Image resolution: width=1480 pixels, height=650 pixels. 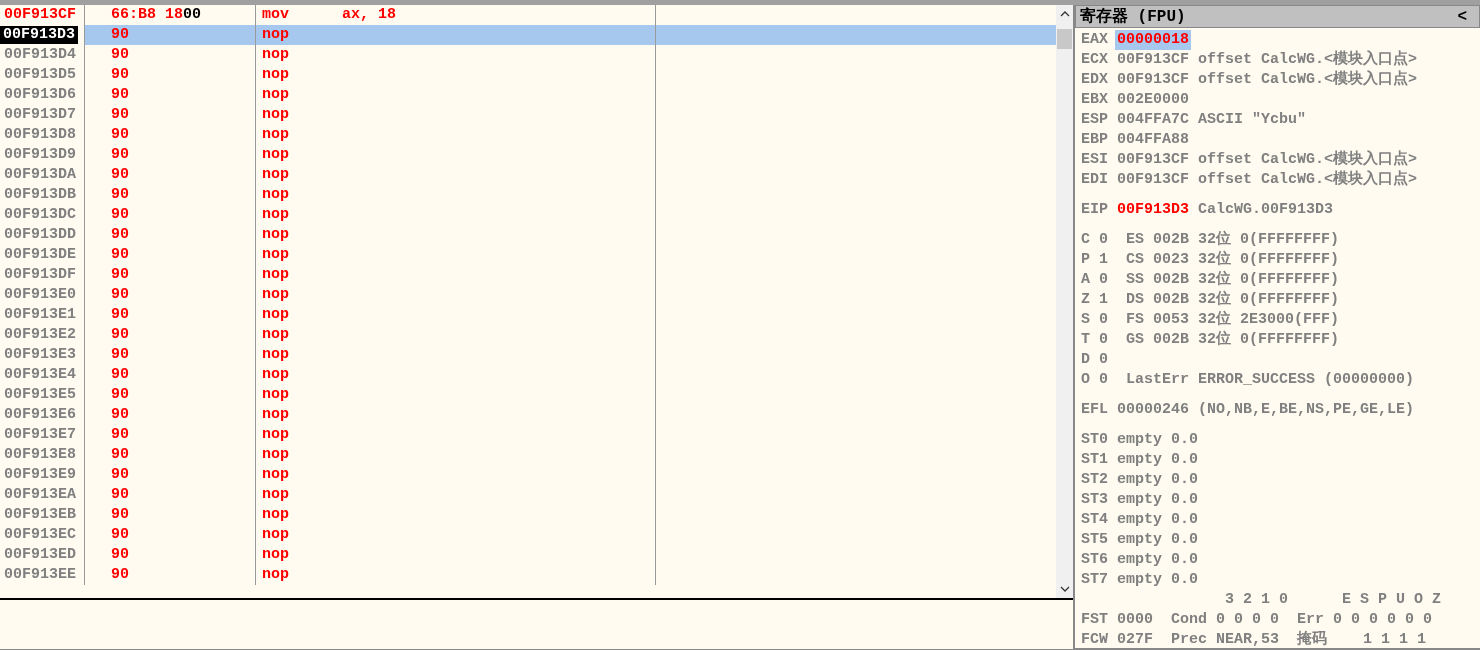 What do you see at coordinates (1462, 16) in the screenshot?
I see `collapse-button: <` at bounding box center [1462, 16].